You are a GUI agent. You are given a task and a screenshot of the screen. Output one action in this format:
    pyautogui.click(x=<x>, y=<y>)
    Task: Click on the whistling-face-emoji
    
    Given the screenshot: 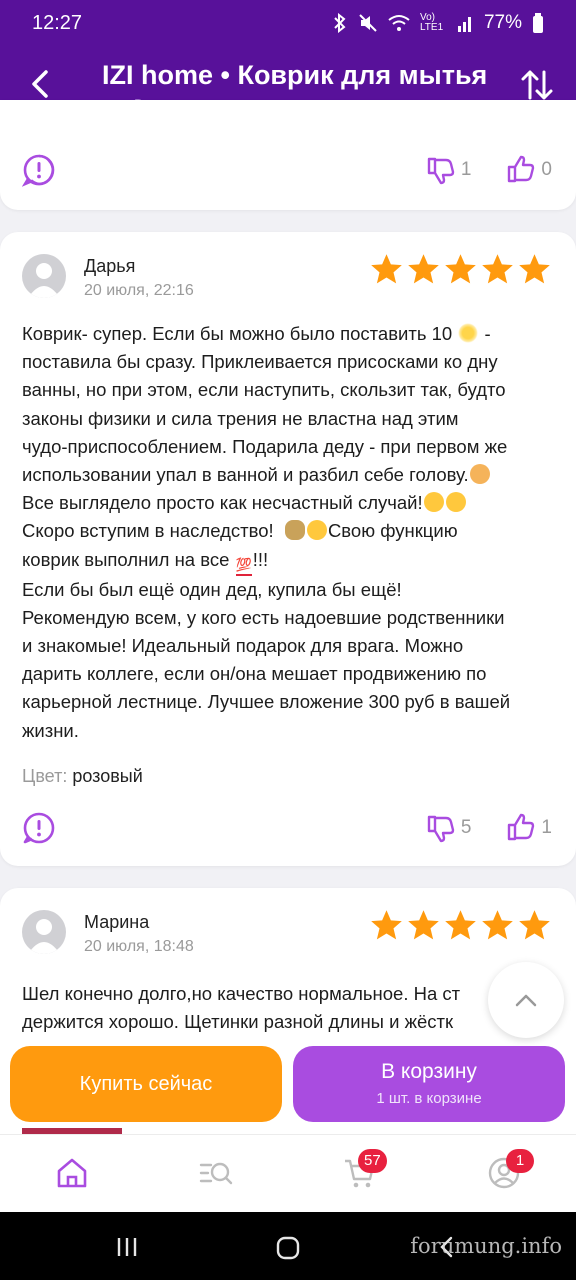 What is the action you would take?
    pyautogui.click(x=455, y=502)
    